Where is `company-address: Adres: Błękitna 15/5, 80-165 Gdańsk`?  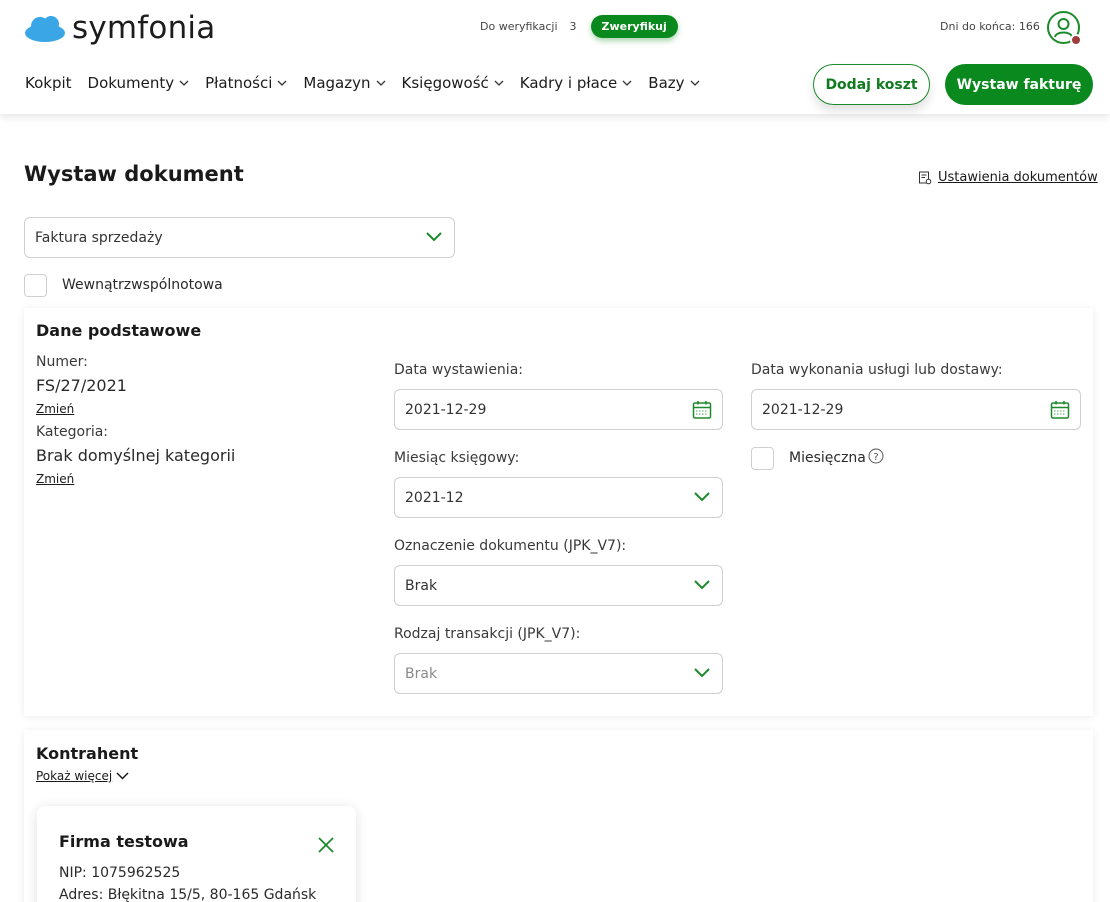
company-address: Adres: Błękitna 15/5, 80-165 Gdańsk is located at coordinates (188, 894).